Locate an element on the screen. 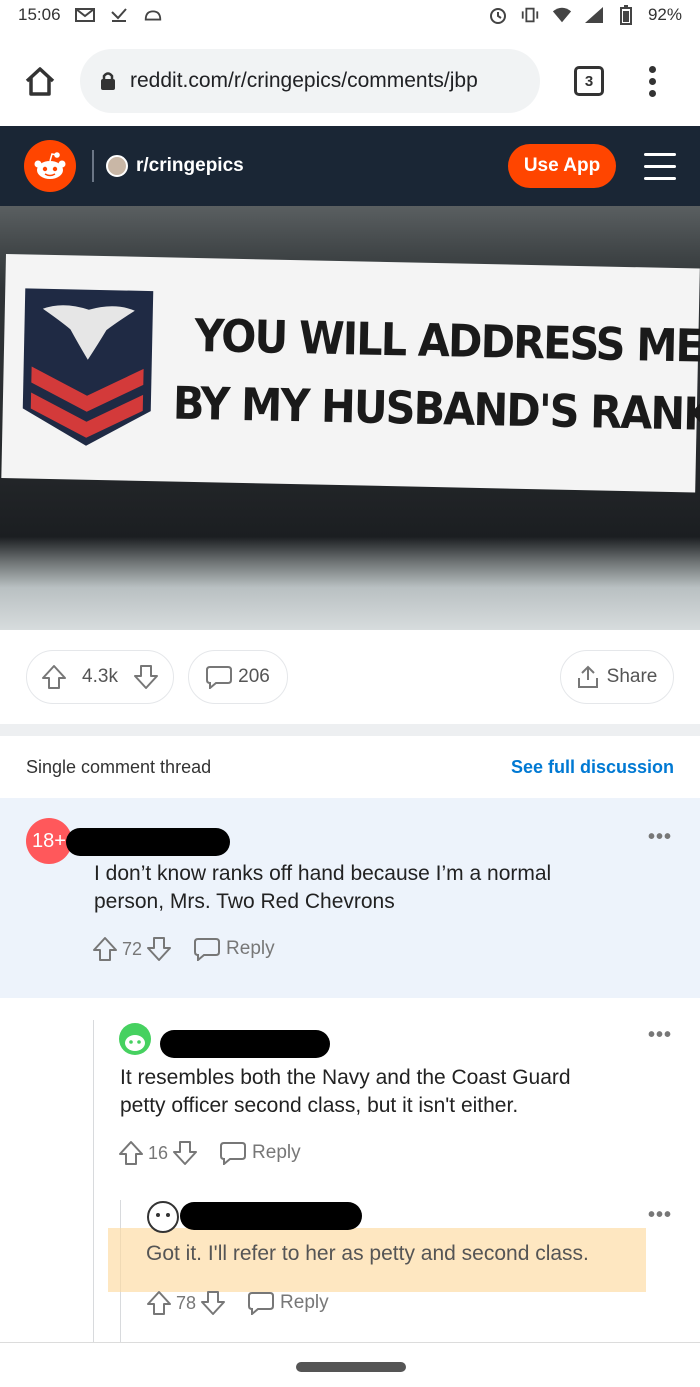  comment-score: 16 is located at coordinates (158, 1152).